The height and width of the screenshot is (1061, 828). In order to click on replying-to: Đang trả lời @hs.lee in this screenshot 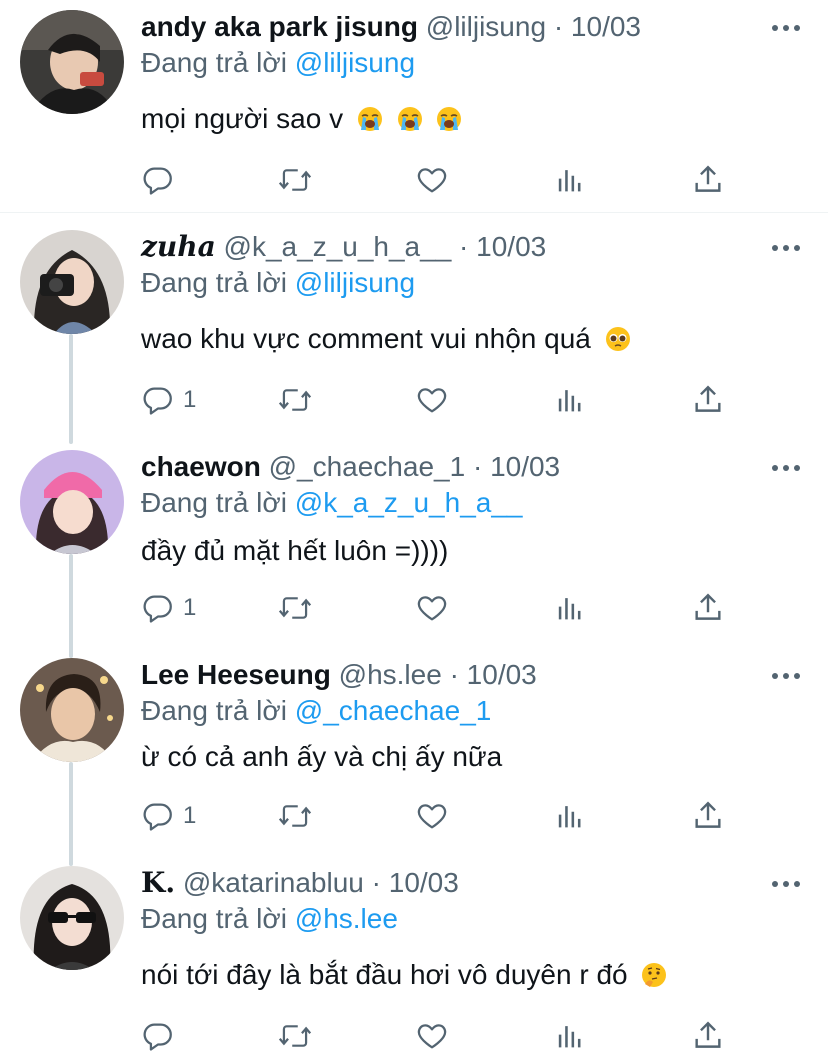, I will do `click(269, 919)`.